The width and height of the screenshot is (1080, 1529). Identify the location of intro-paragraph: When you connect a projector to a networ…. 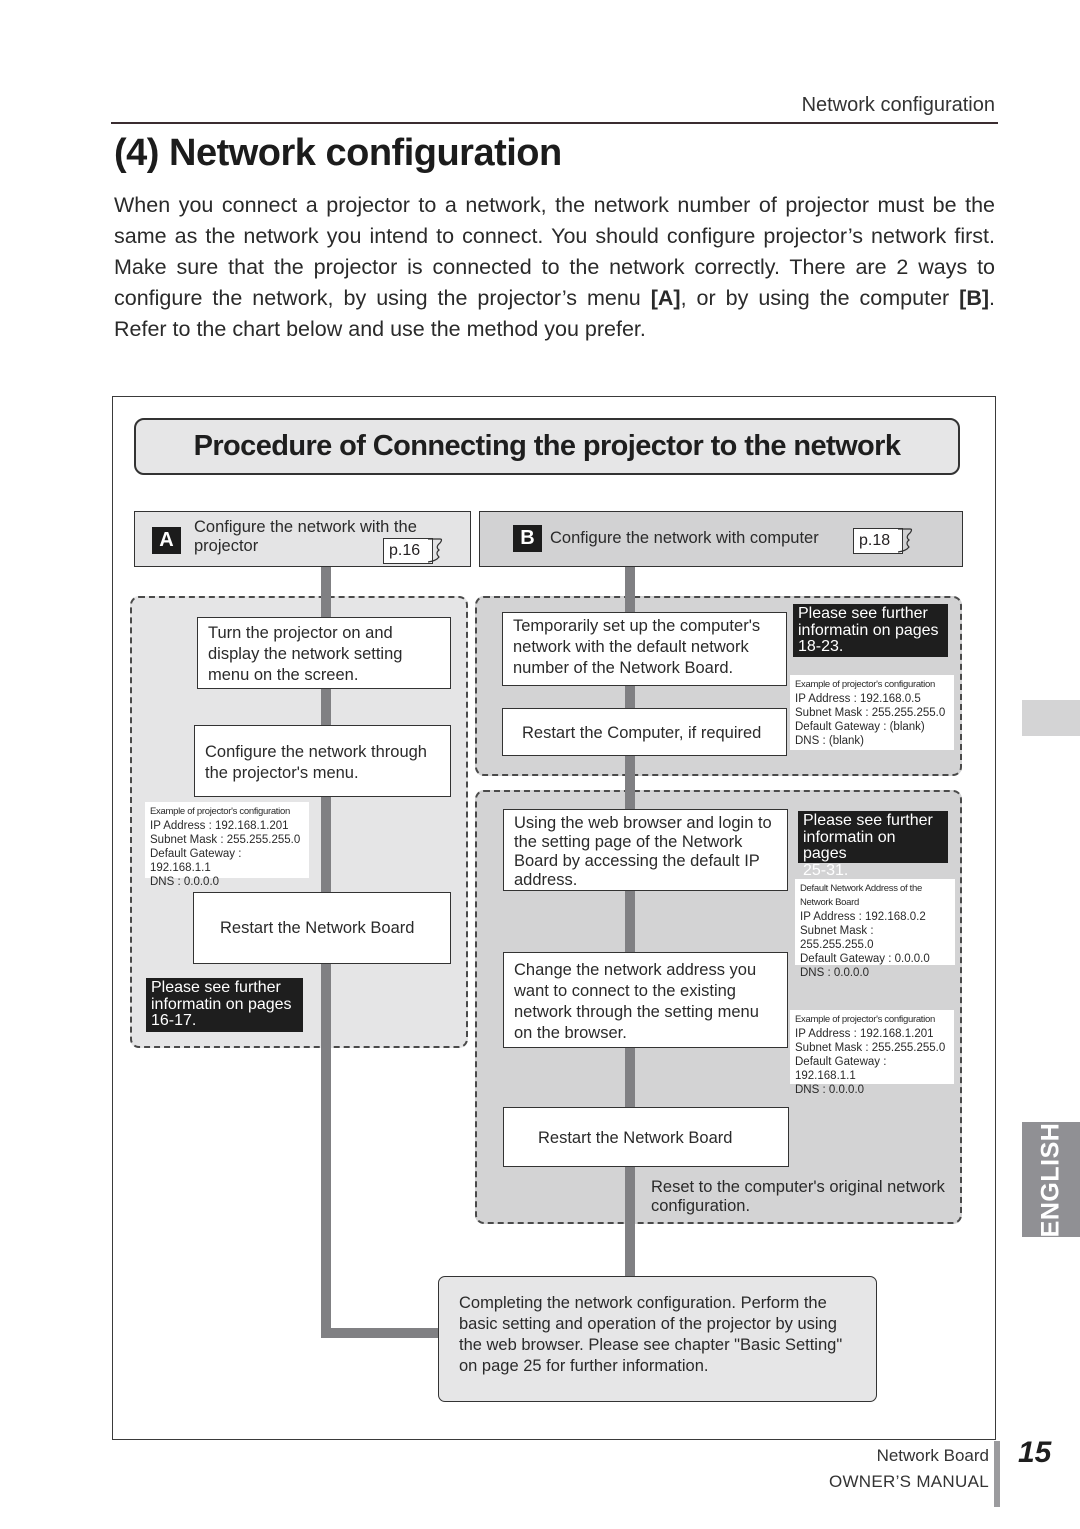
(554, 267).